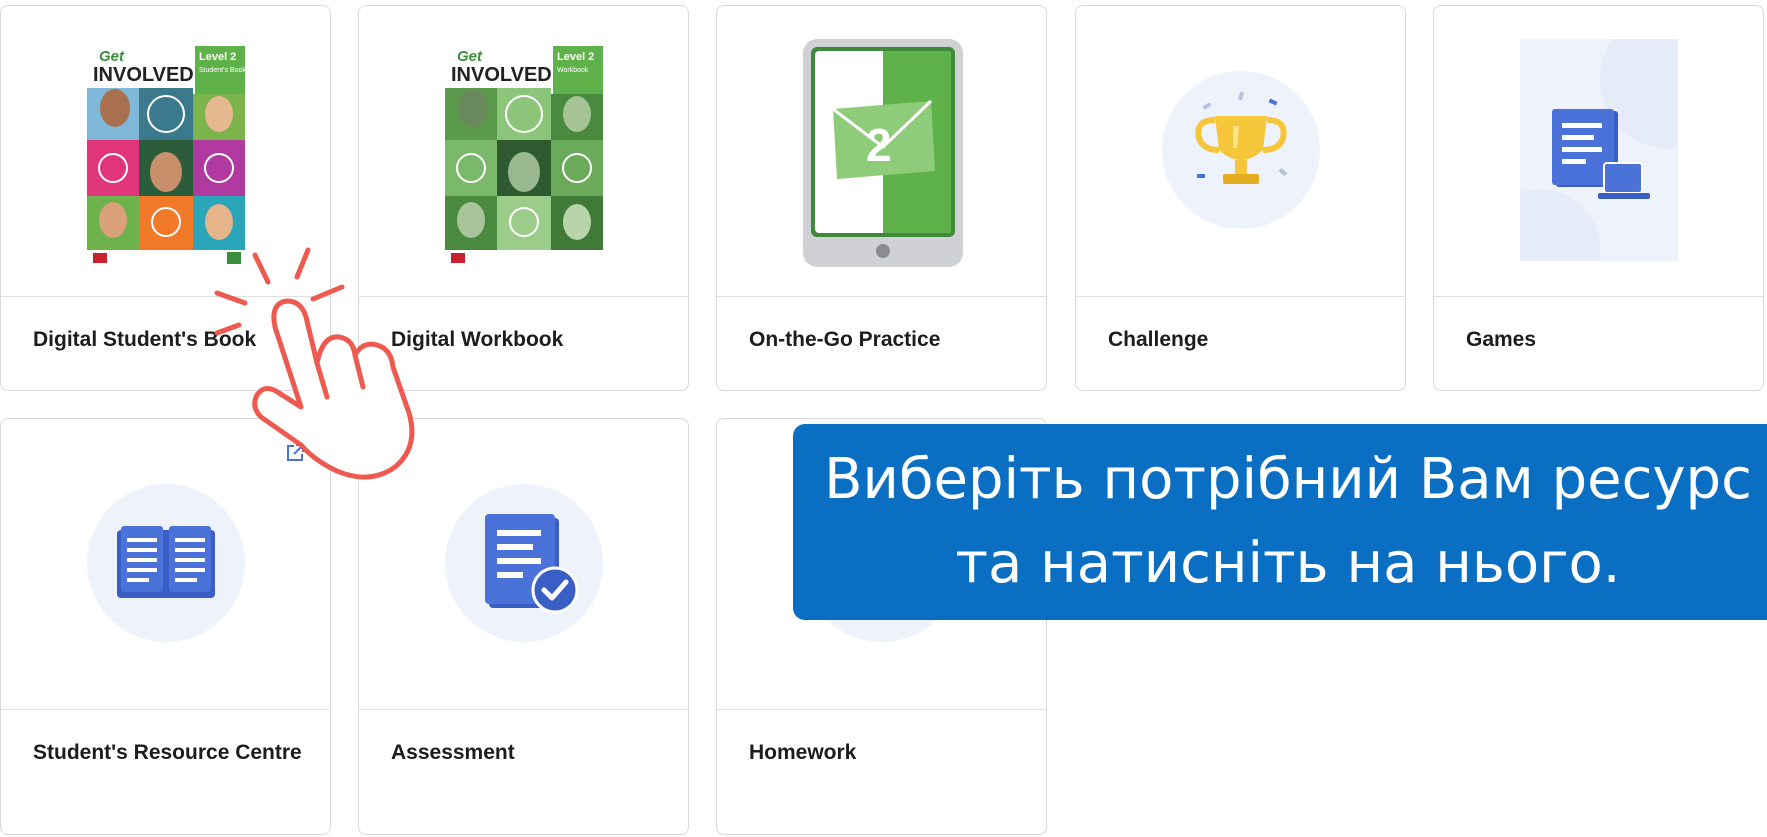 The image size is (1767, 837). What do you see at coordinates (166, 155) in the screenshot?
I see `students-book-cover: Get INVOLVED! Level 2 Student's Book` at bounding box center [166, 155].